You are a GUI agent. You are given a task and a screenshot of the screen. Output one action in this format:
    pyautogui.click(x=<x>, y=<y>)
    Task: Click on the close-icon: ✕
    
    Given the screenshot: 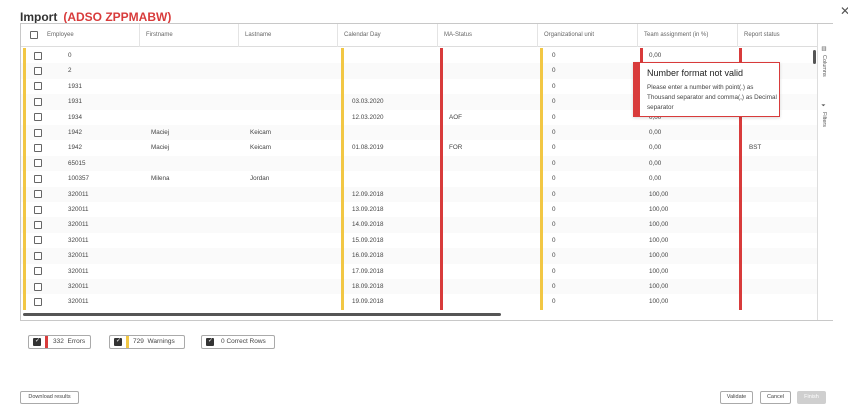 What is the action you would take?
    pyautogui.click(x=844, y=11)
    